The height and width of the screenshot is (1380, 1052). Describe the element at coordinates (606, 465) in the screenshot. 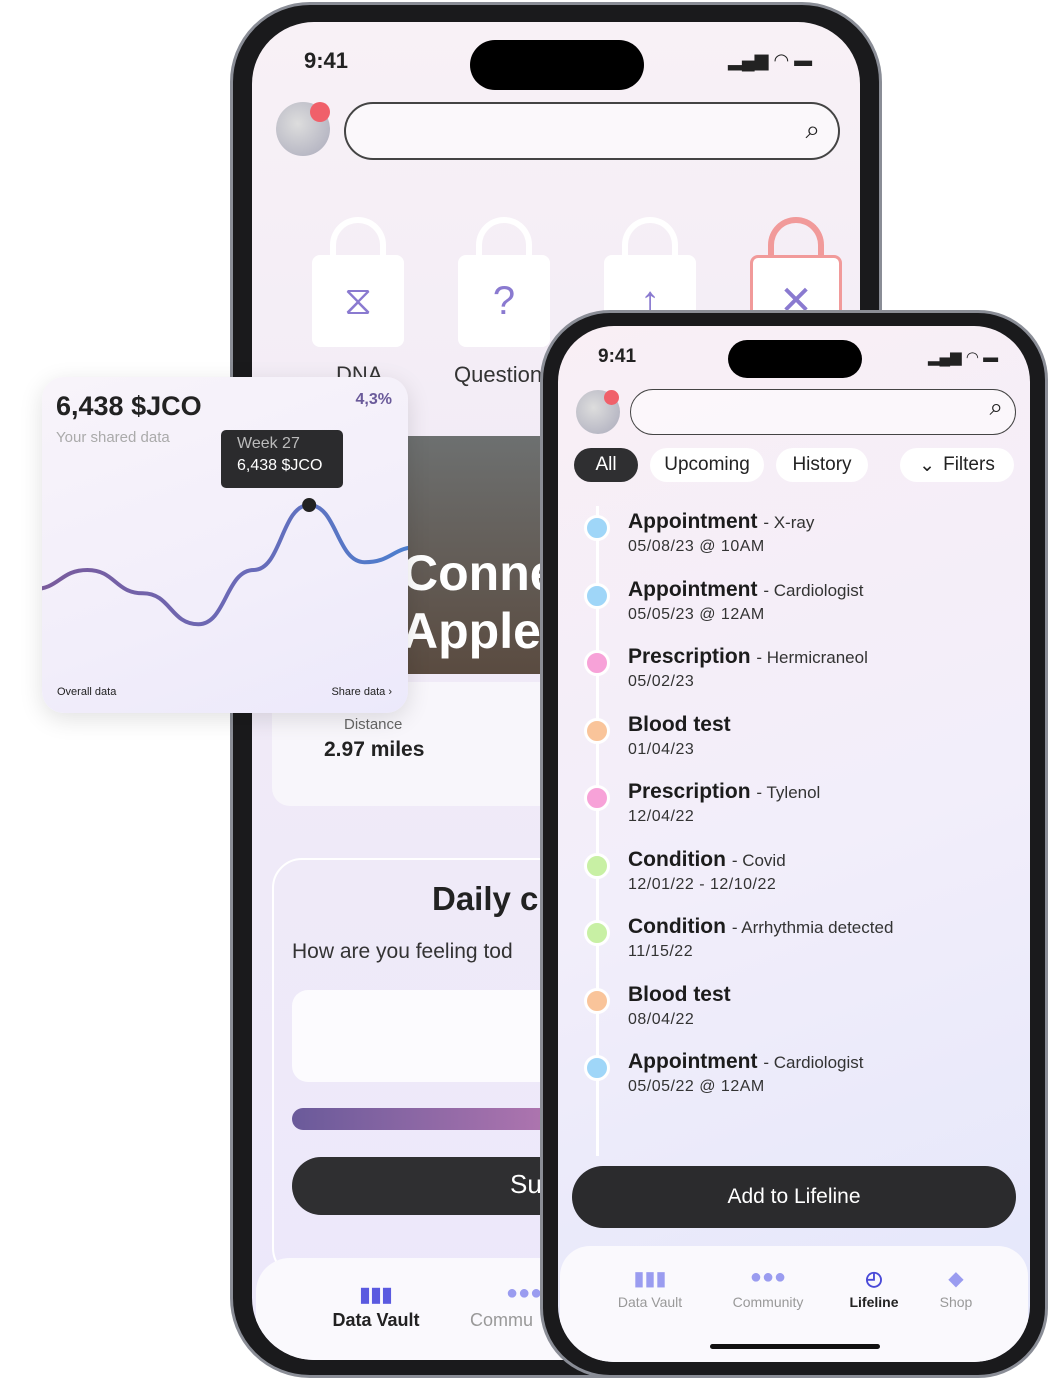

I see `tab-all: All` at that location.